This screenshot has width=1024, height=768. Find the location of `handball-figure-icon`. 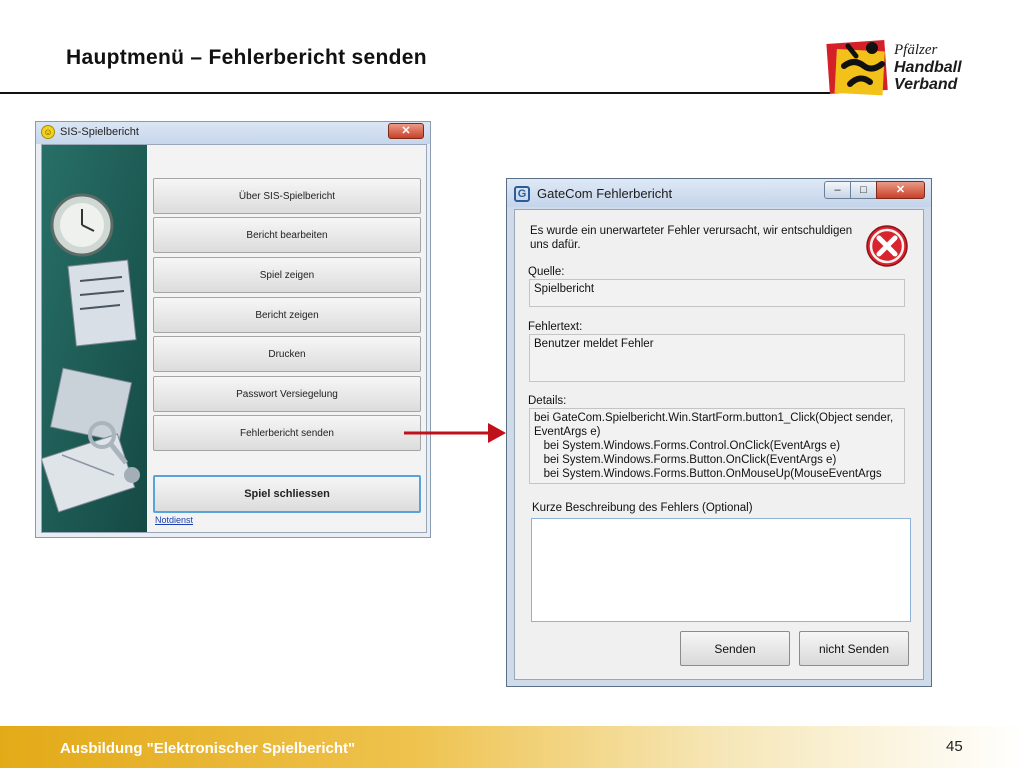

handball-figure-icon is located at coordinates (857, 67).